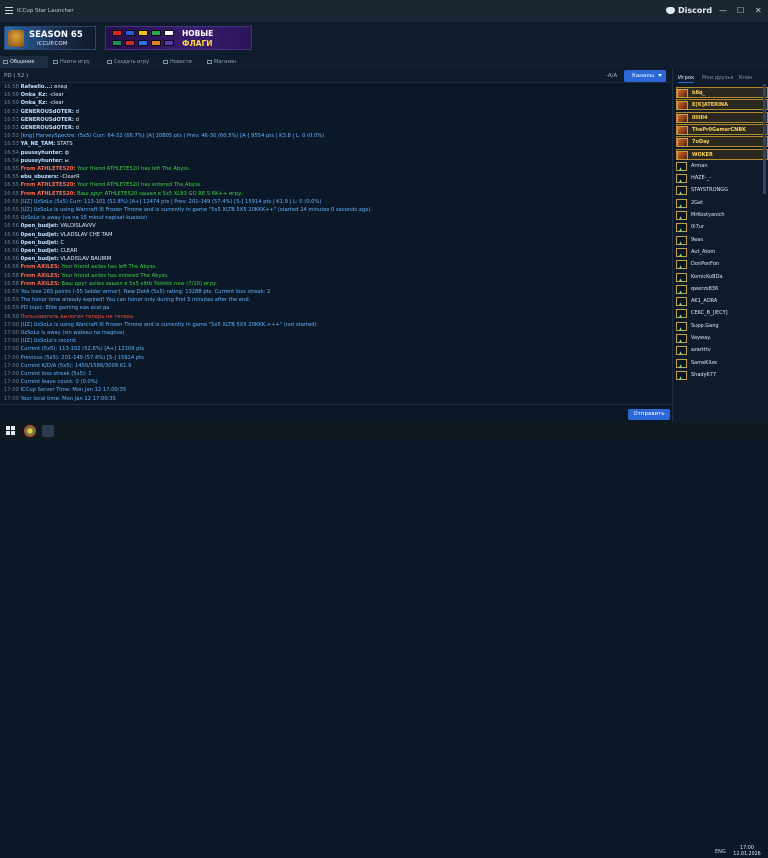 This screenshot has width=768, height=858. I want to click on chat-nick: YA_NE_TAM:, so click(38, 144).